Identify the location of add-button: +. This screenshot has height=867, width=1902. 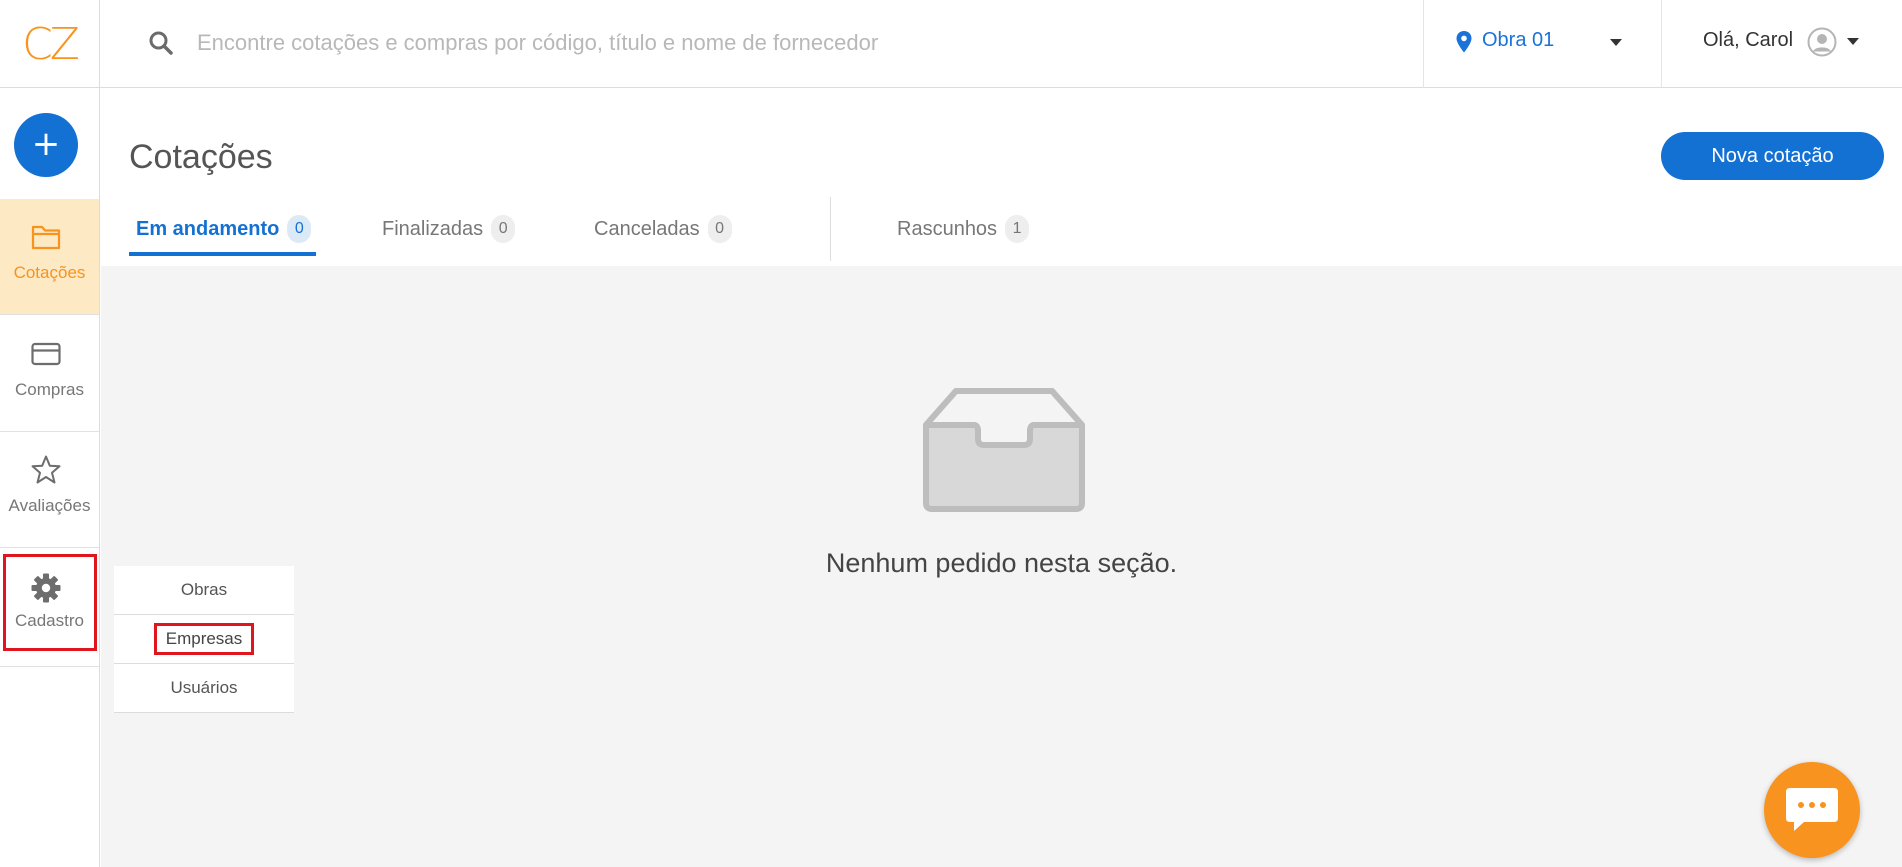
(46, 145).